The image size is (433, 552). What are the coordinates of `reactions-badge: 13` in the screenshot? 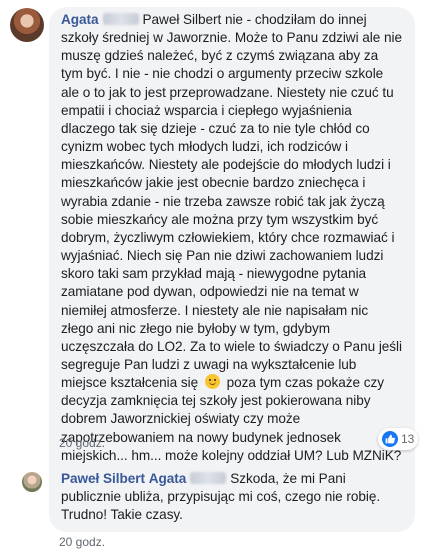 It's located at (398, 439).